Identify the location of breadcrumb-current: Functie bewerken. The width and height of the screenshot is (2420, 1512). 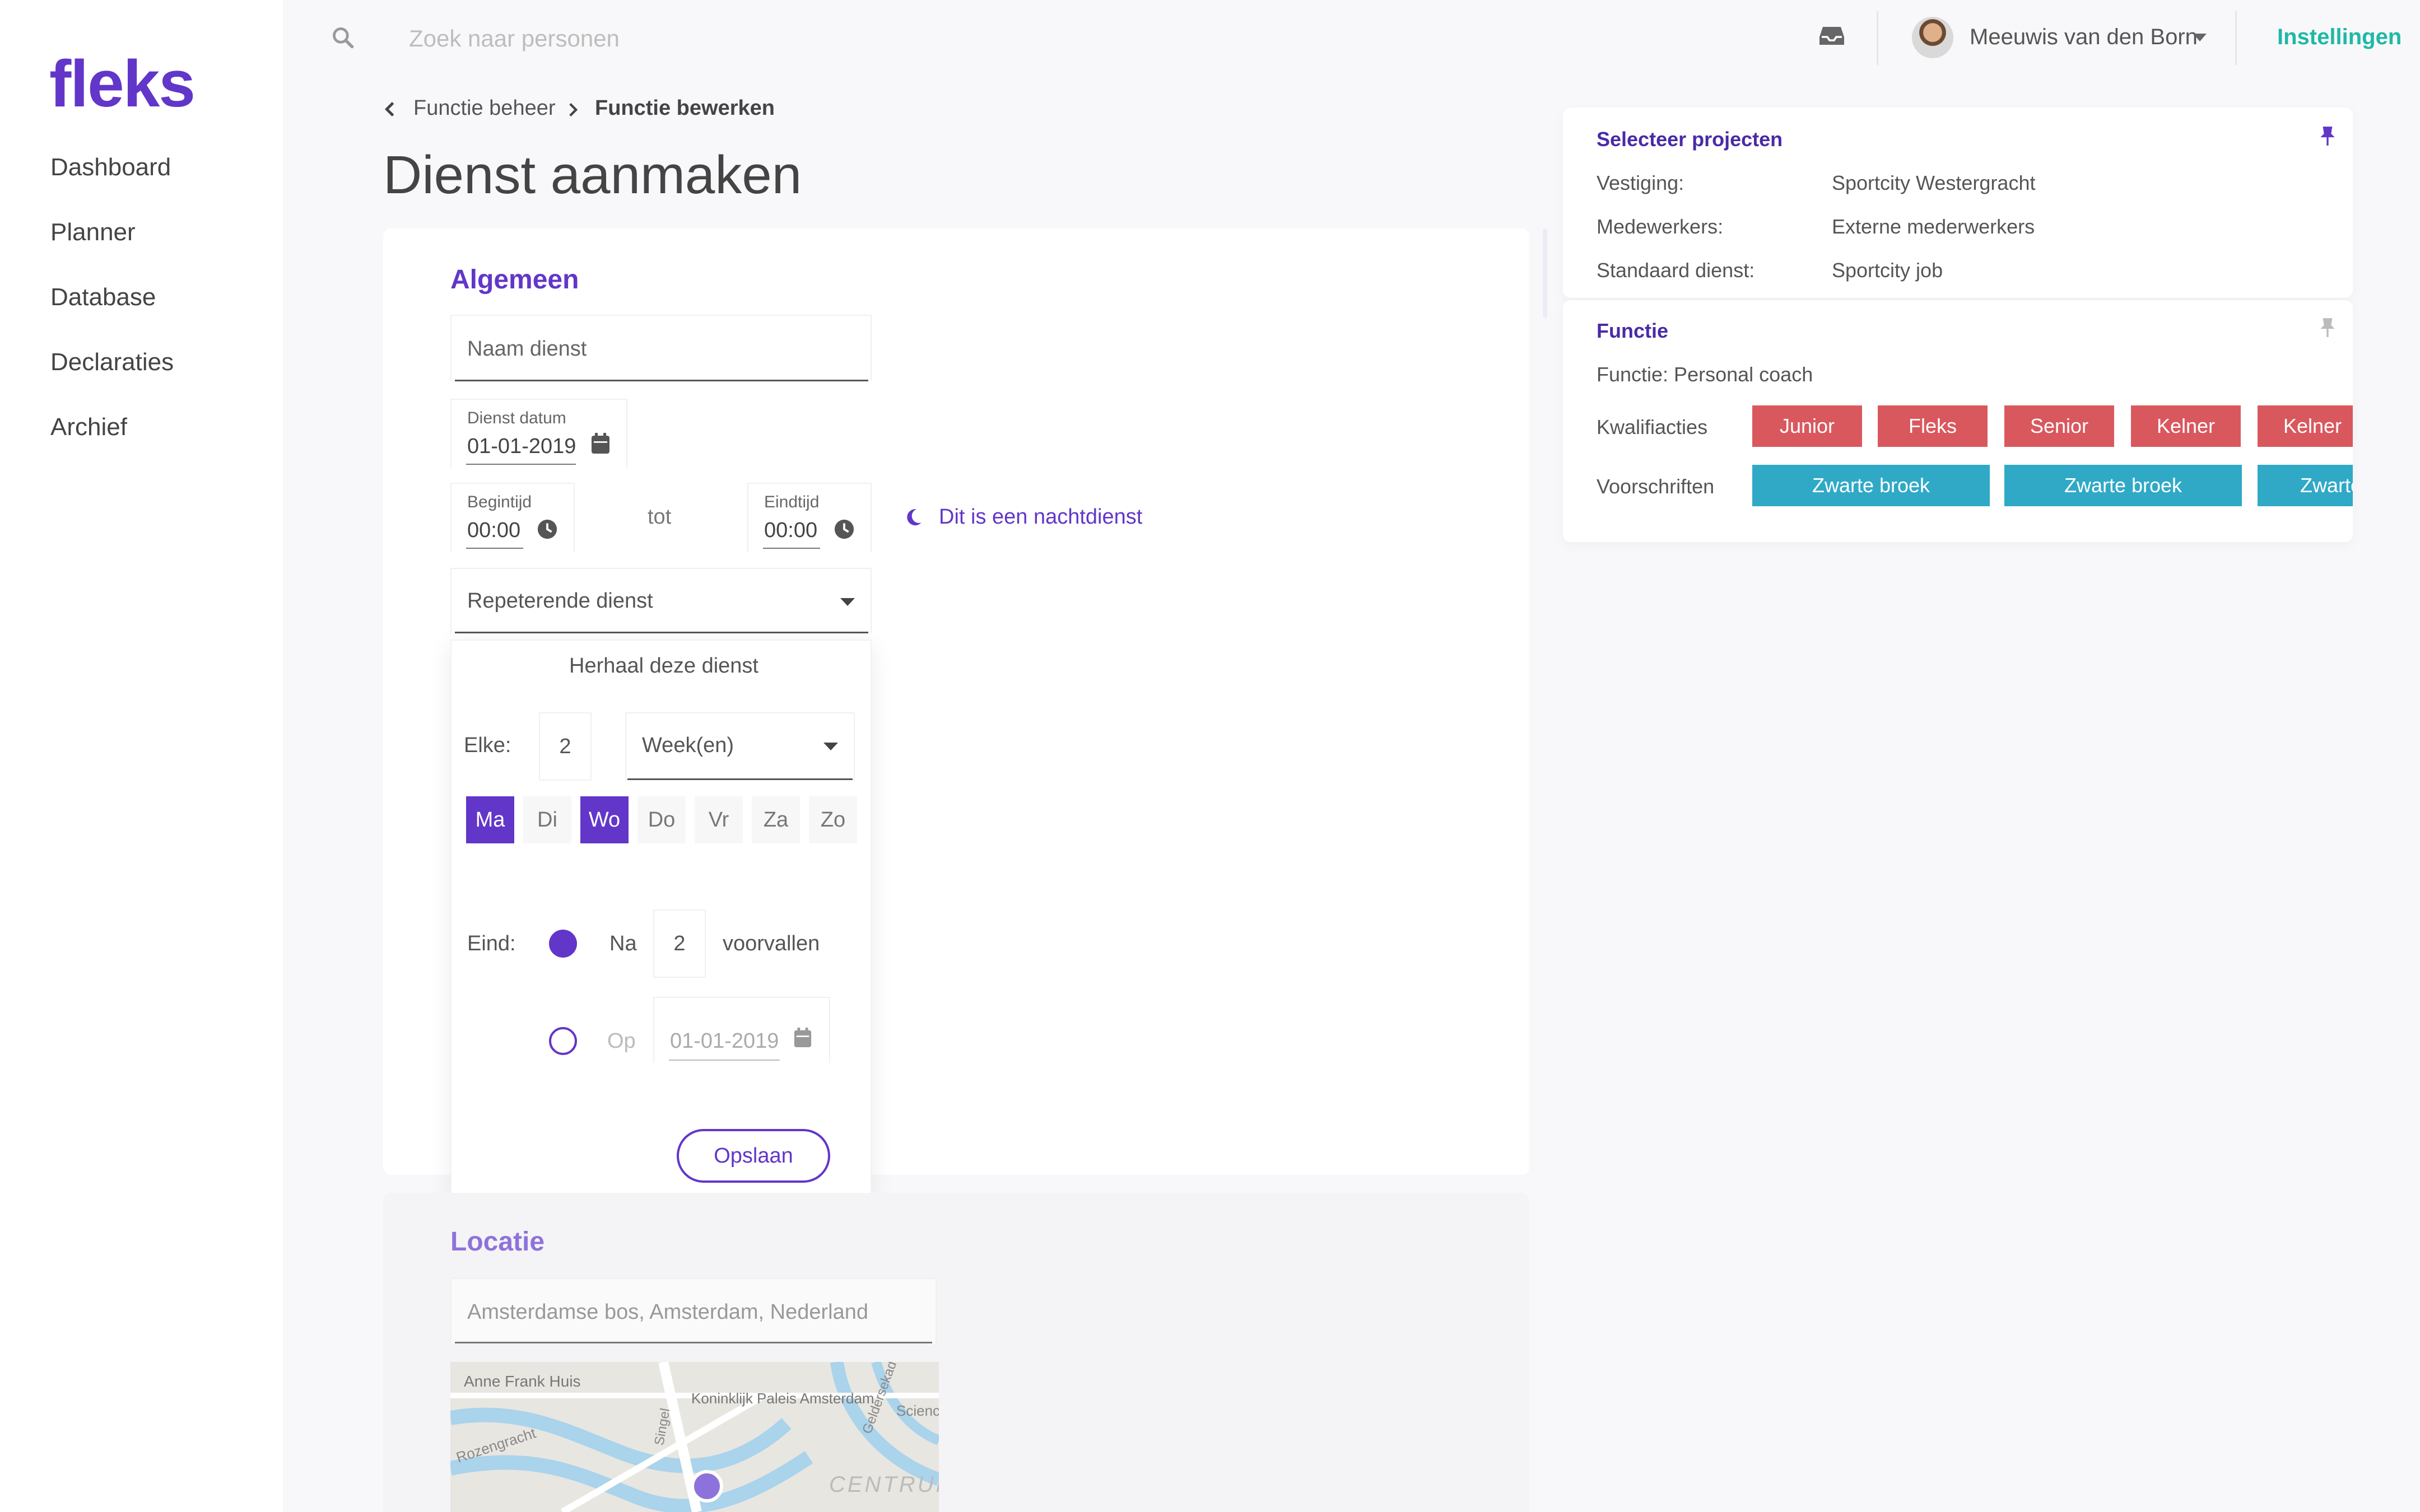
(685, 108).